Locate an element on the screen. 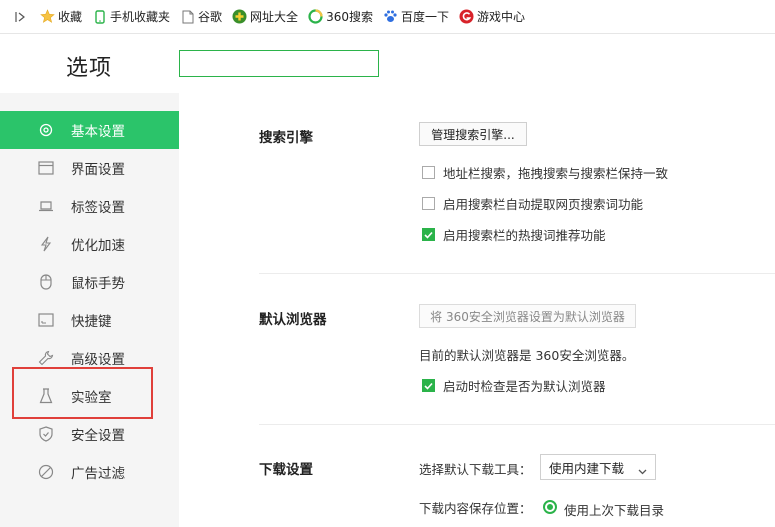 The image size is (775, 527). chevron-down-icon is located at coordinates (642, 470).